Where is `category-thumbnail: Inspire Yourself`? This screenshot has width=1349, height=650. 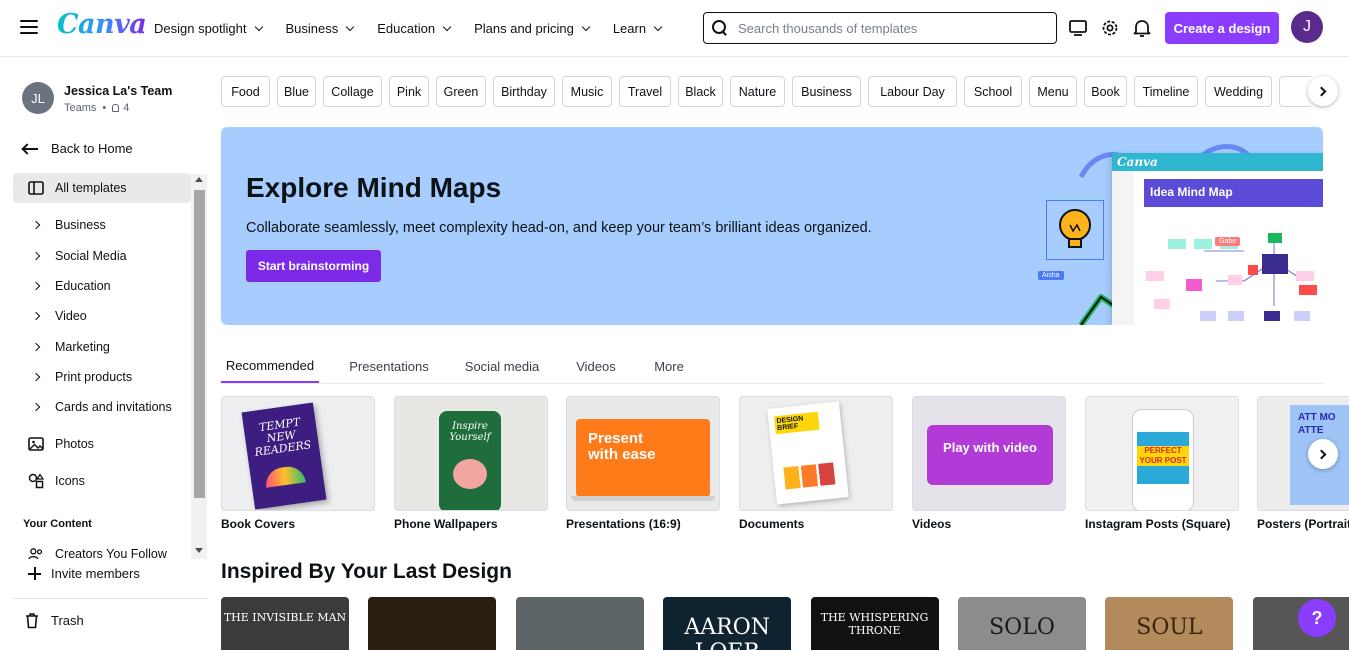
category-thumbnail: Inspire Yourself is located at coordinates (471, 453).